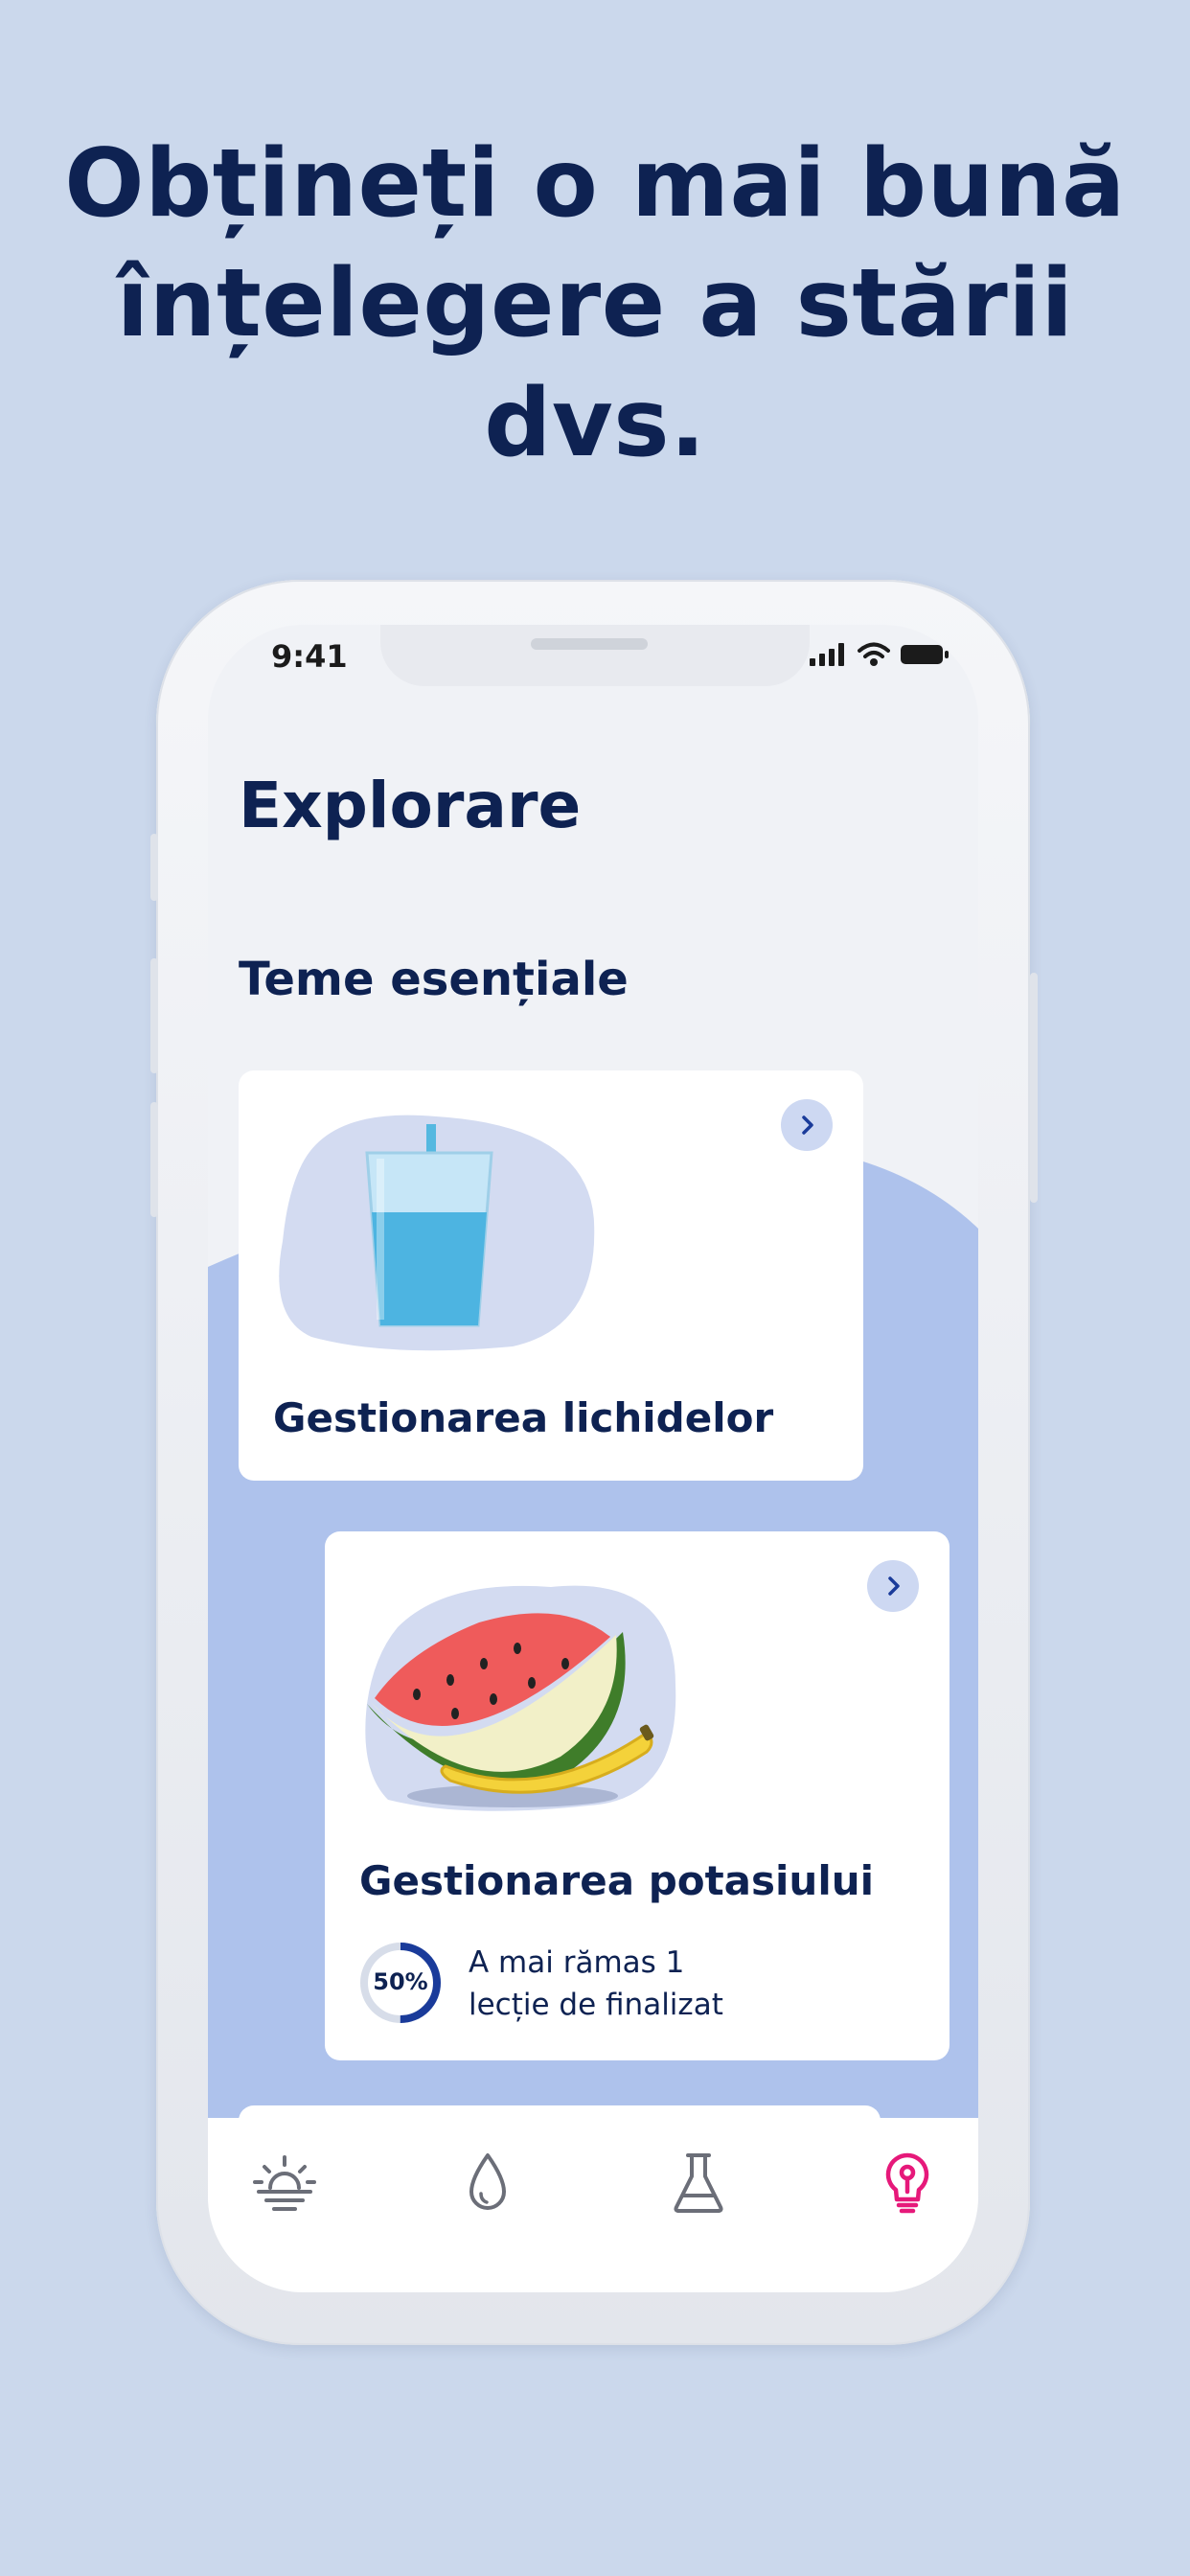 This screenshot has height=2576, width=1190. I want to click on status-icons, so click(880, 654).